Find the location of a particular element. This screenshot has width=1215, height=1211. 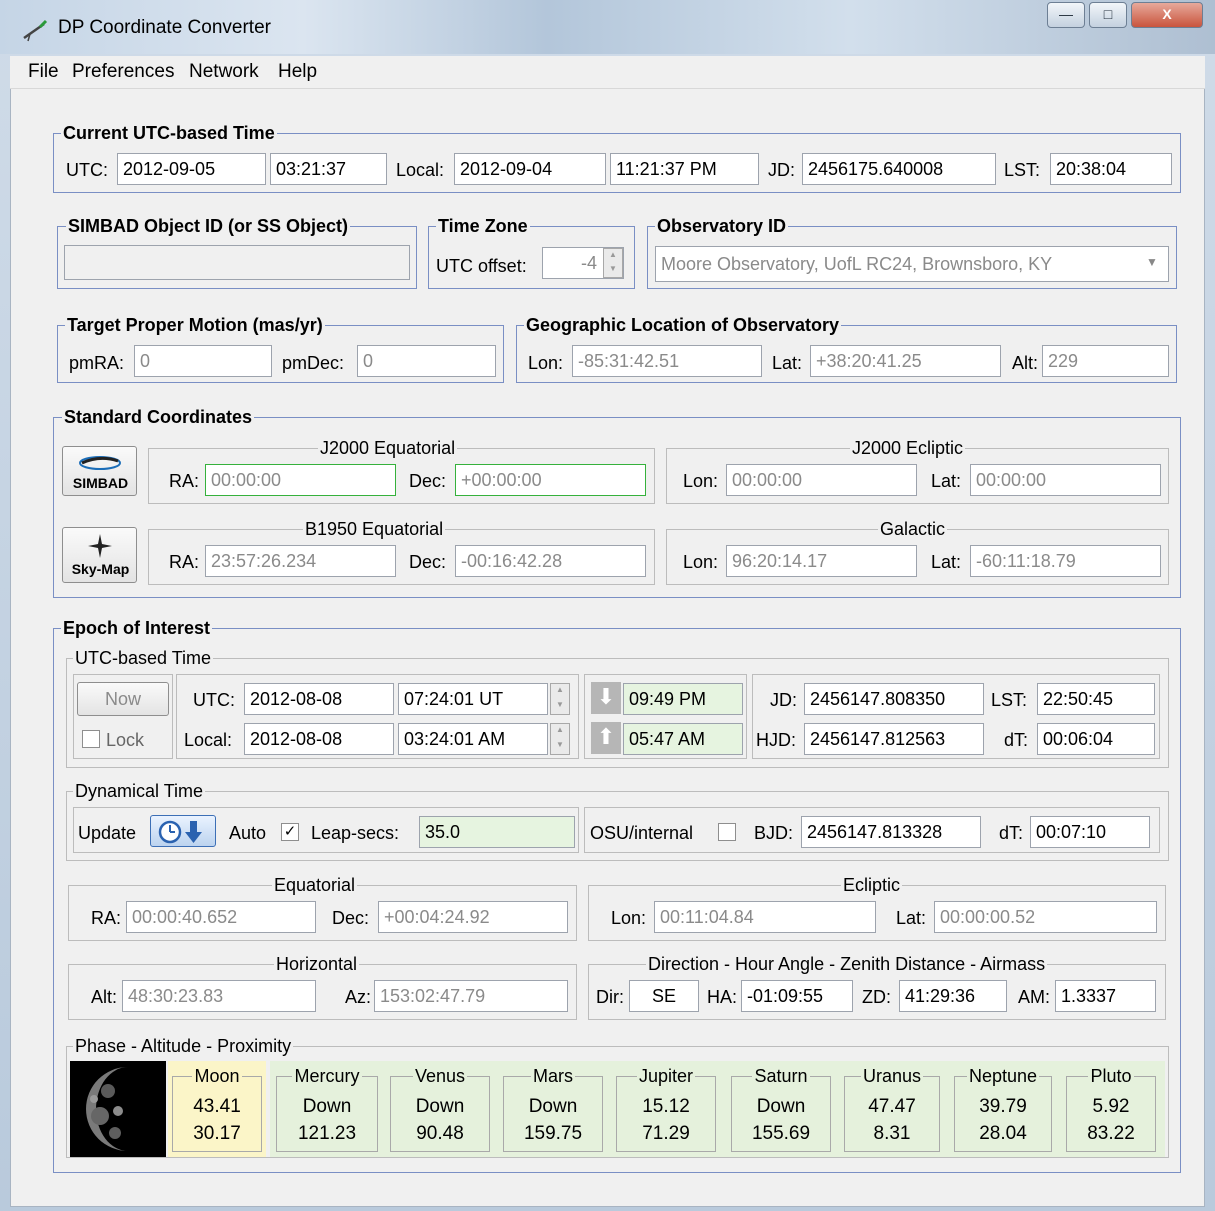

pmra-field: 0 is located at coordinates (203, 361).